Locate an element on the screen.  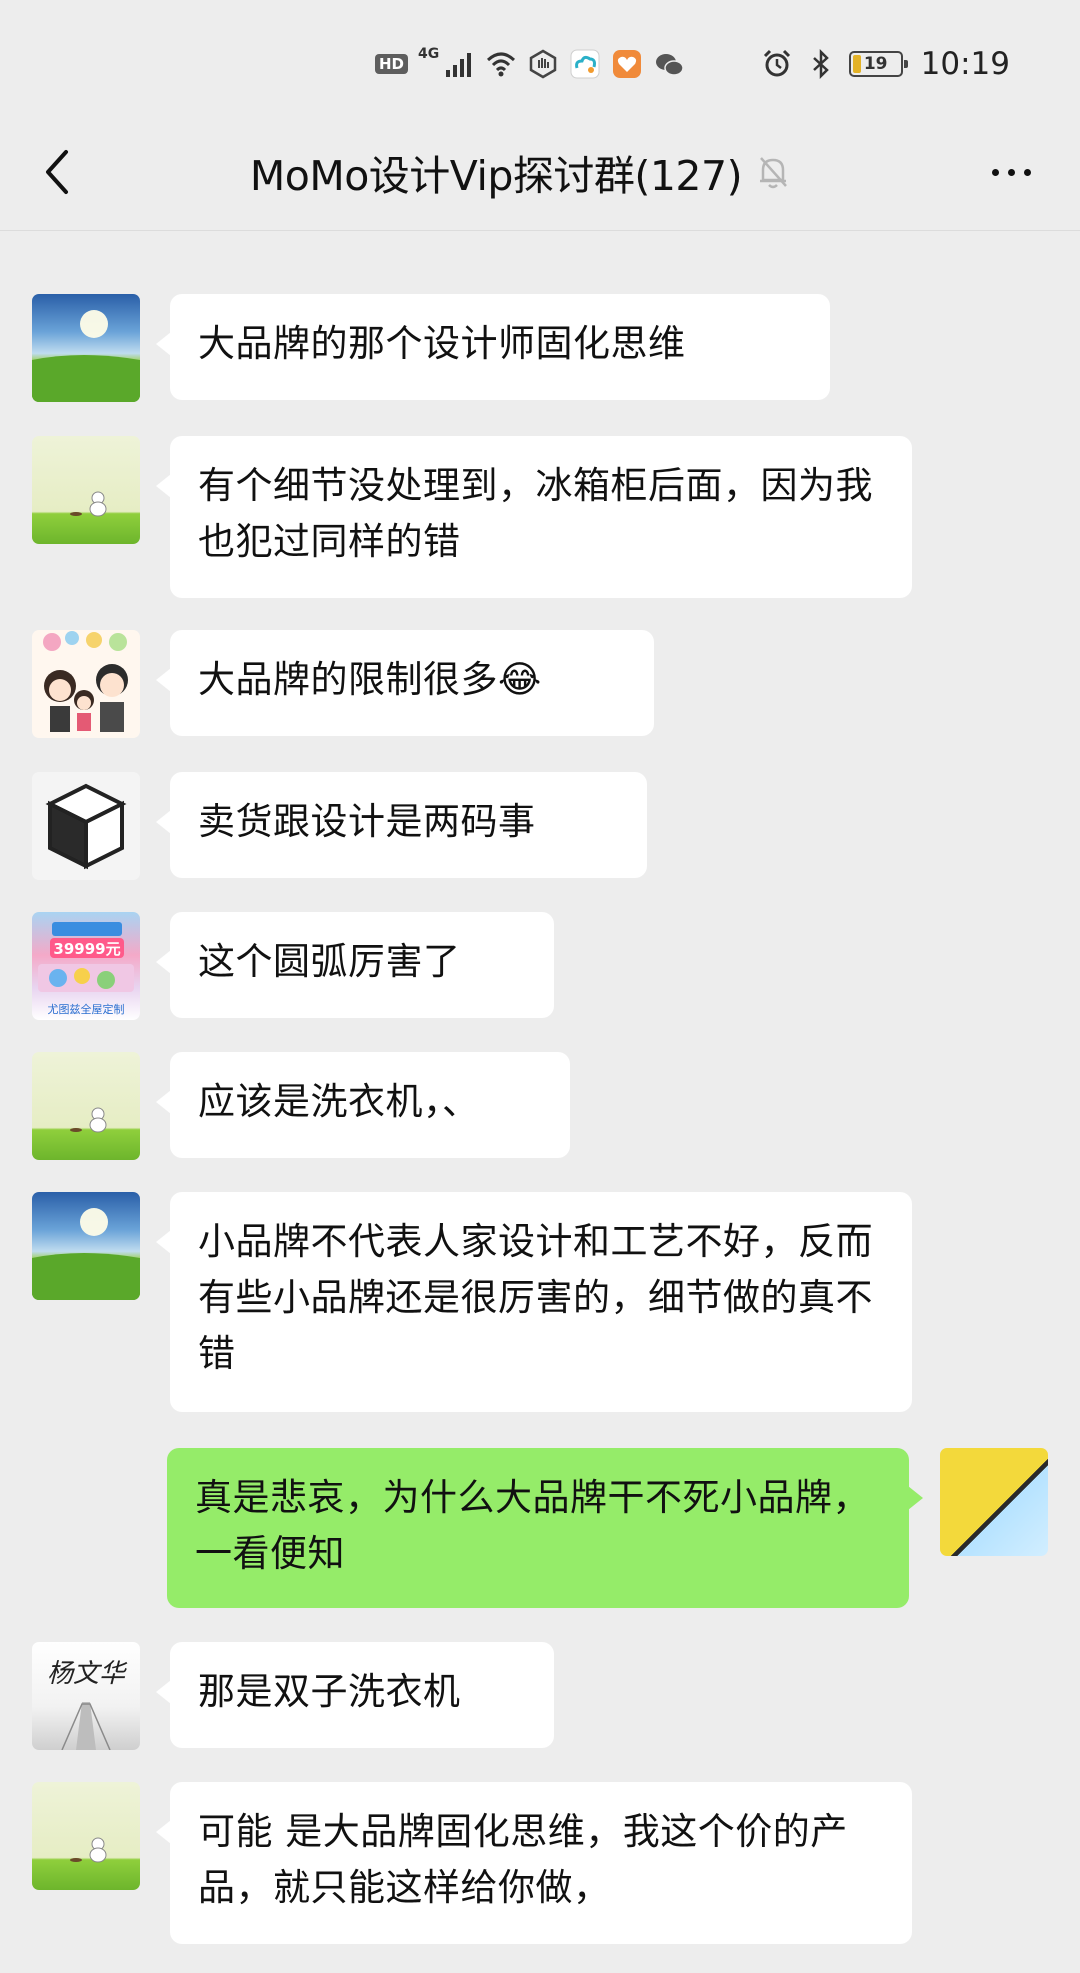
message-row: 小品牌不代表人家设计和工艺不好，反而有些小品牌还是很厉害的，细节做的真不错 is located at coordinates (540, 1302).